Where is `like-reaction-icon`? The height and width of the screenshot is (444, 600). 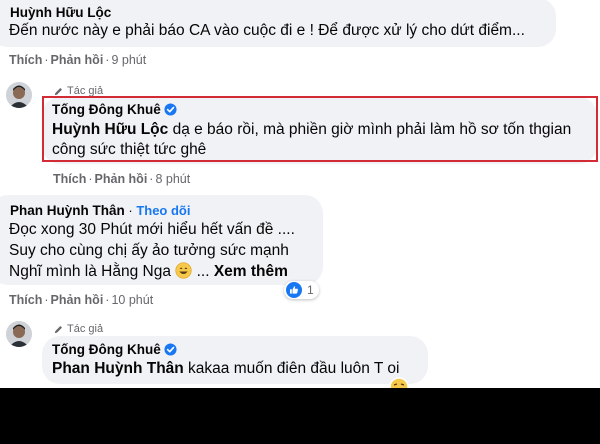
like-reaction-icon is located at coordinates (294, 290).